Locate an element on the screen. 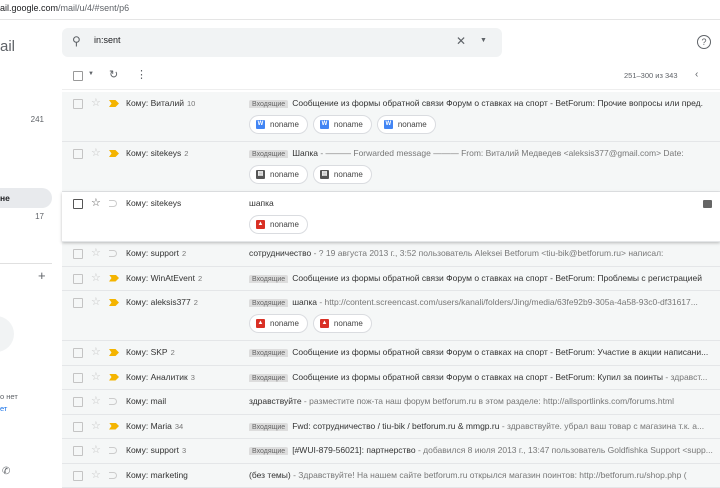 The image size is (720, 488). select-all-checkbox is located at coordinates (78, 76).